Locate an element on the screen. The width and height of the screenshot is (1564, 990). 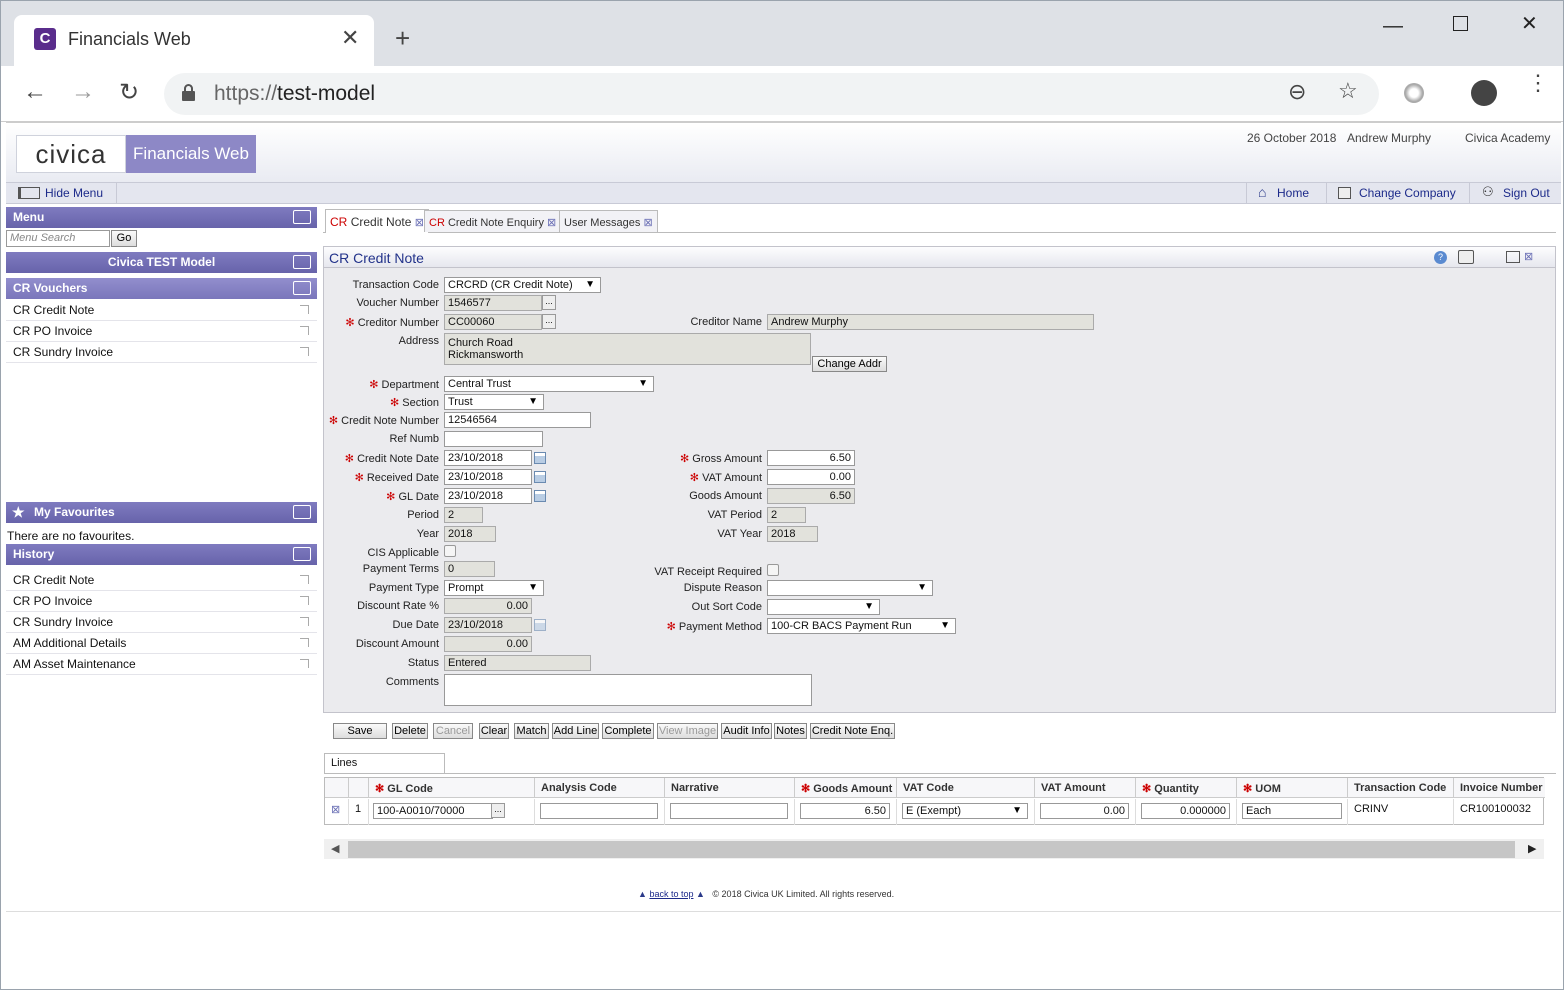
reload-icon: ↻ is located at coordinates (129, 92).